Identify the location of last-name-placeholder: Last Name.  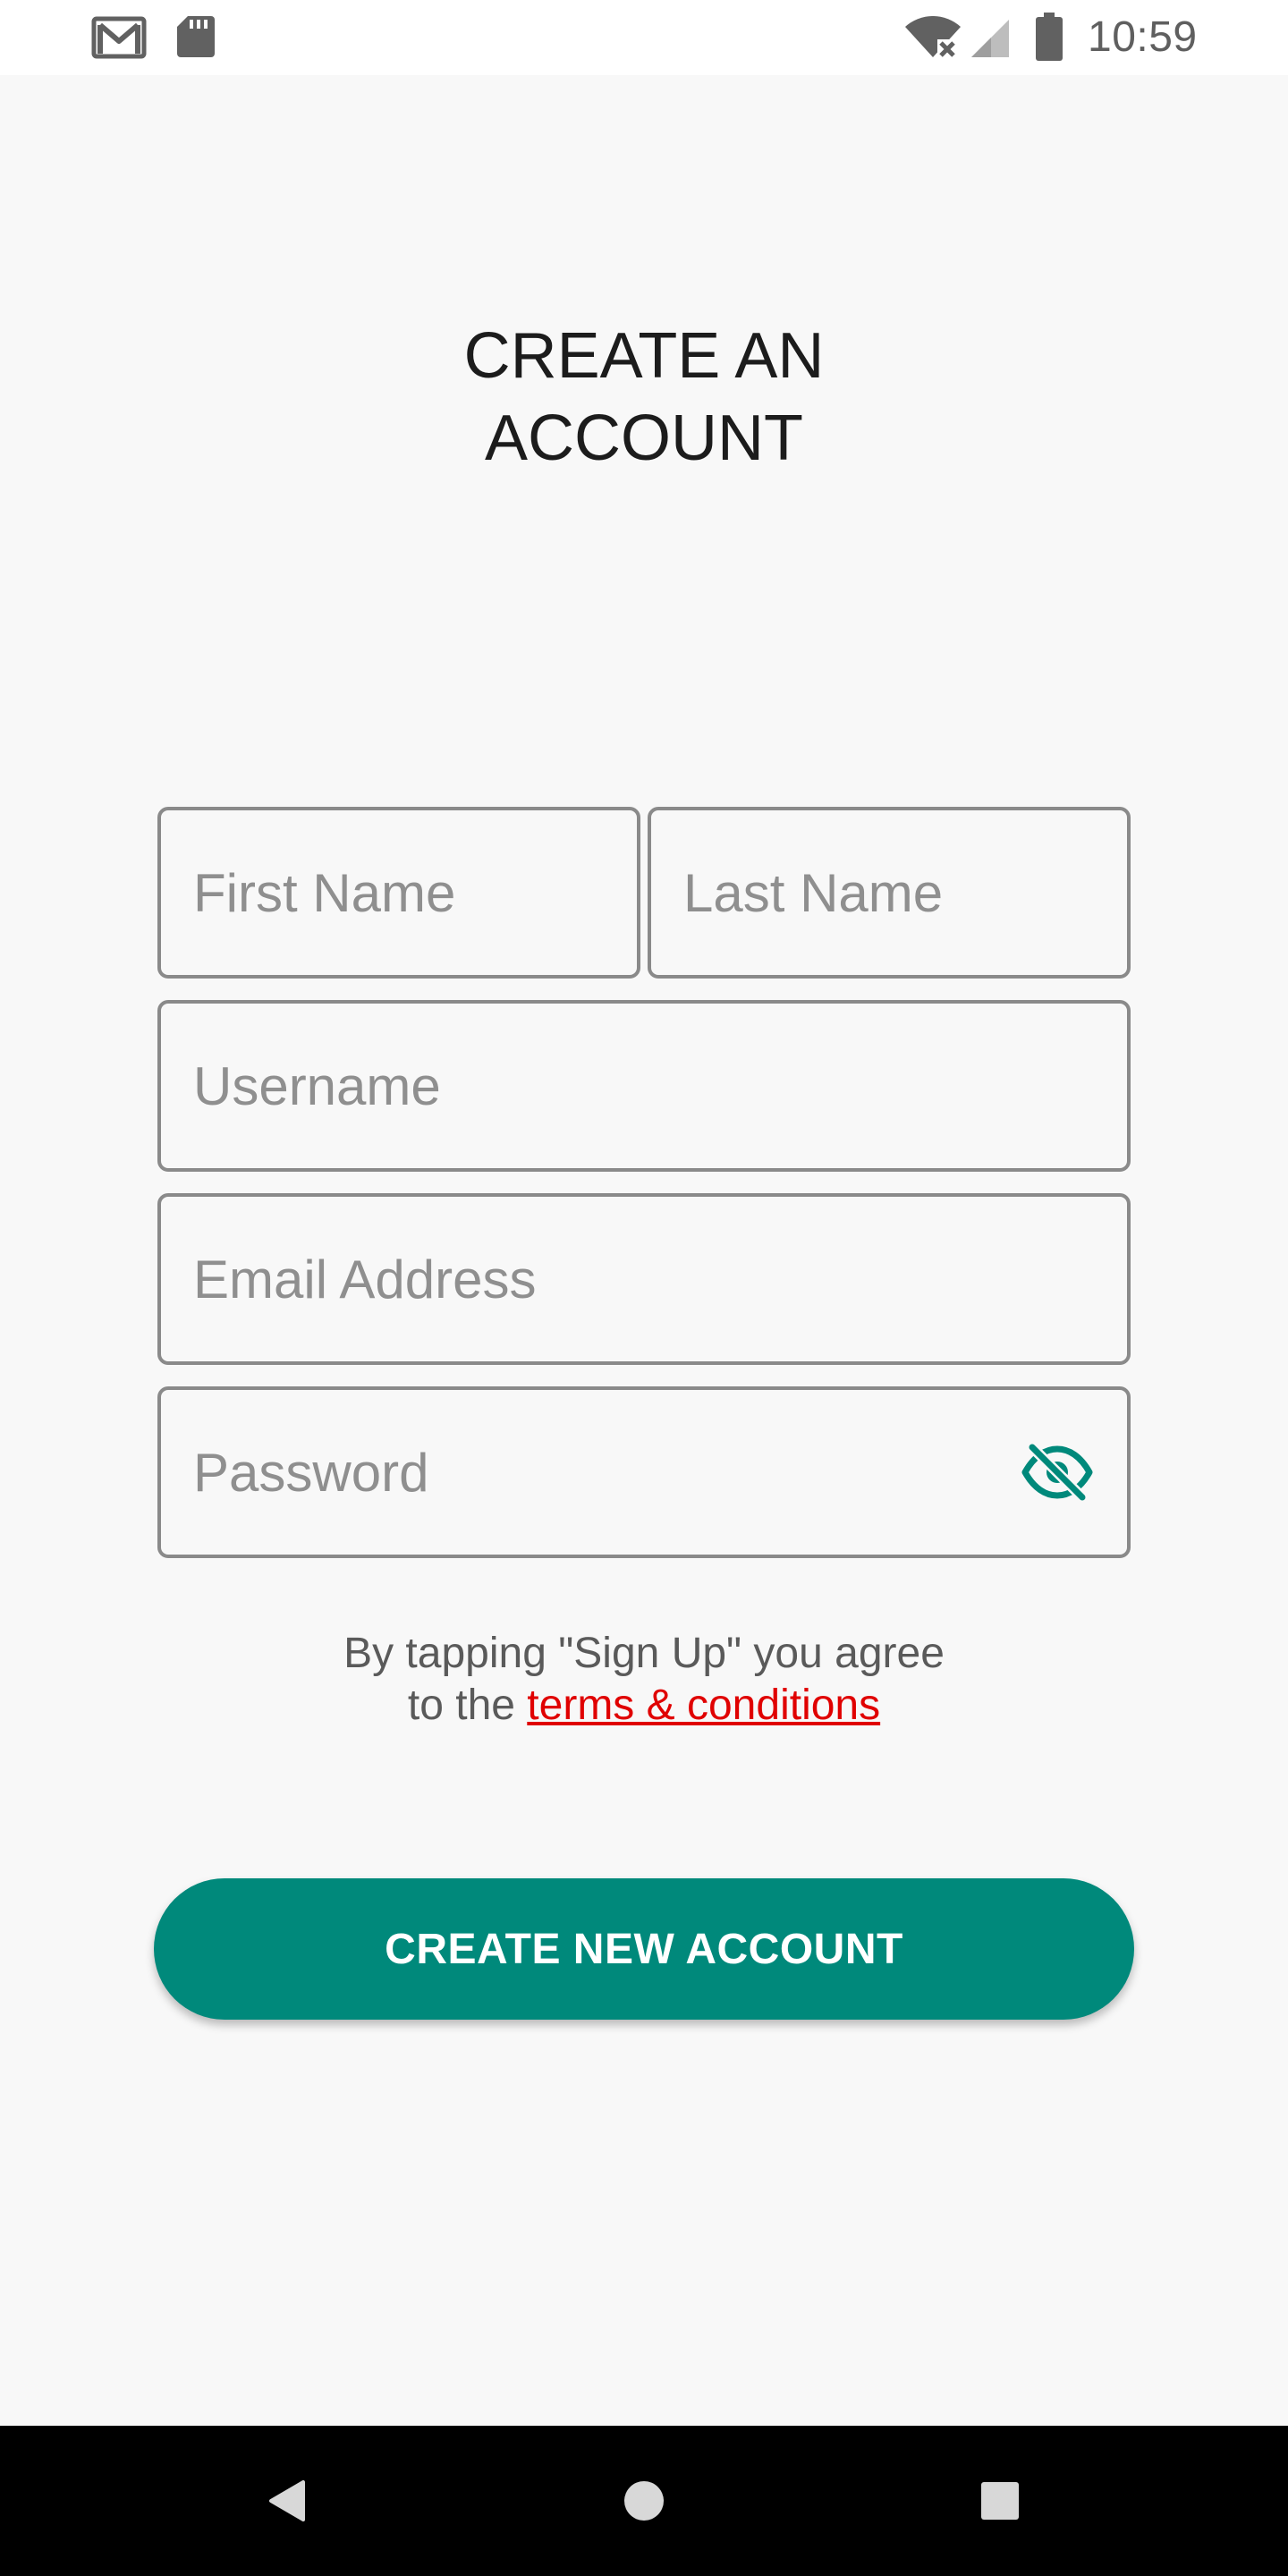
(813, 892).